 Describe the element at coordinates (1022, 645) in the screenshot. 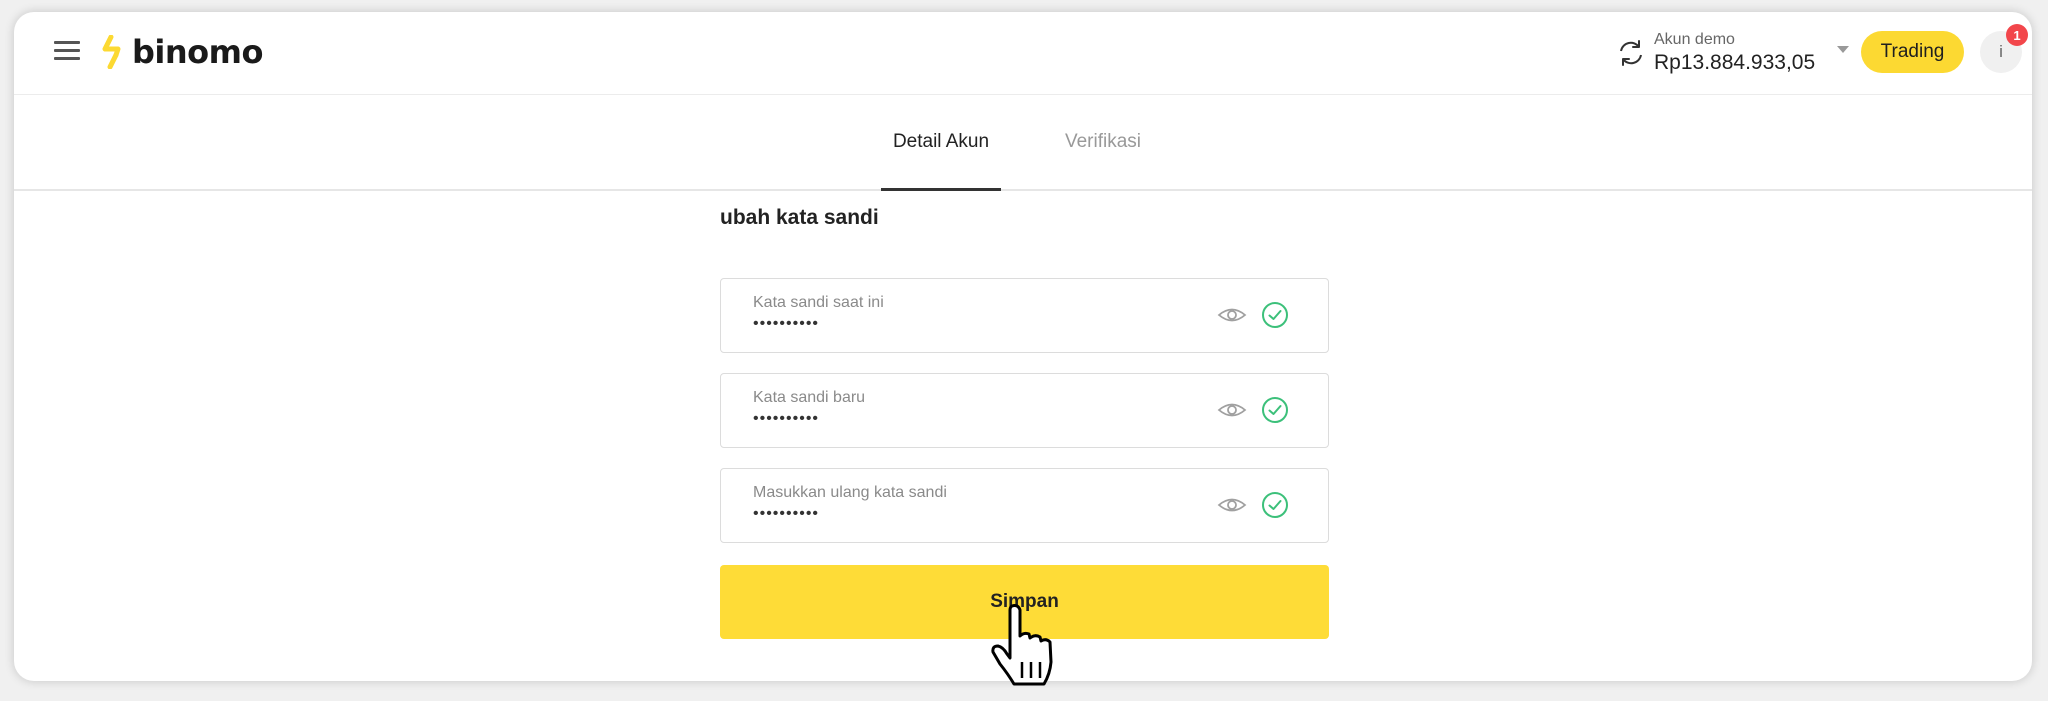

I see `hand-pointer-cursor-icon` at that location.